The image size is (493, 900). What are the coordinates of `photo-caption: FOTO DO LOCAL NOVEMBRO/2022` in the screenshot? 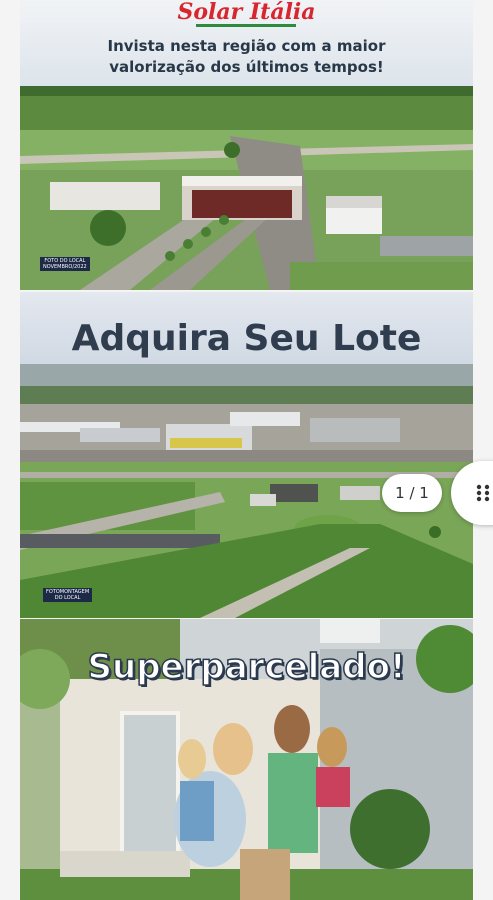 It's located at (65, 264).